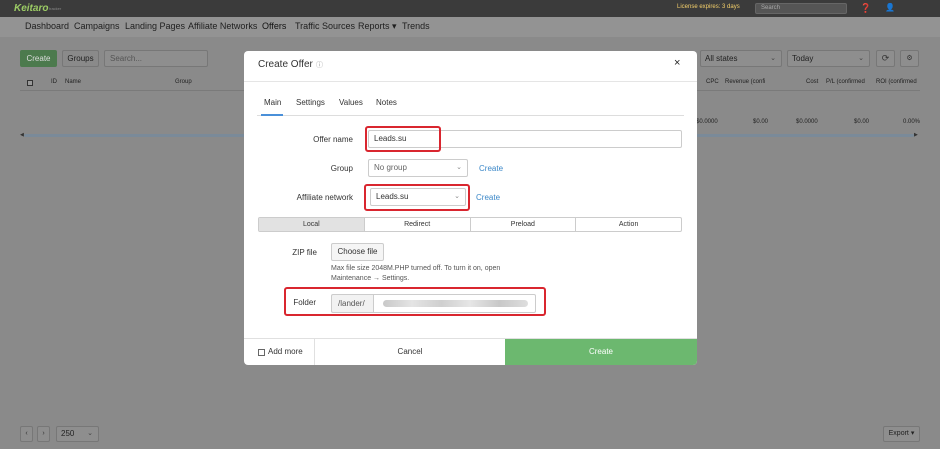 The height and width of the screenshot is (449, 940). What do you see at coordinates (183, 82) in the screenshot?
I see `column-header-group: Group` at bounding box center [183, 82].